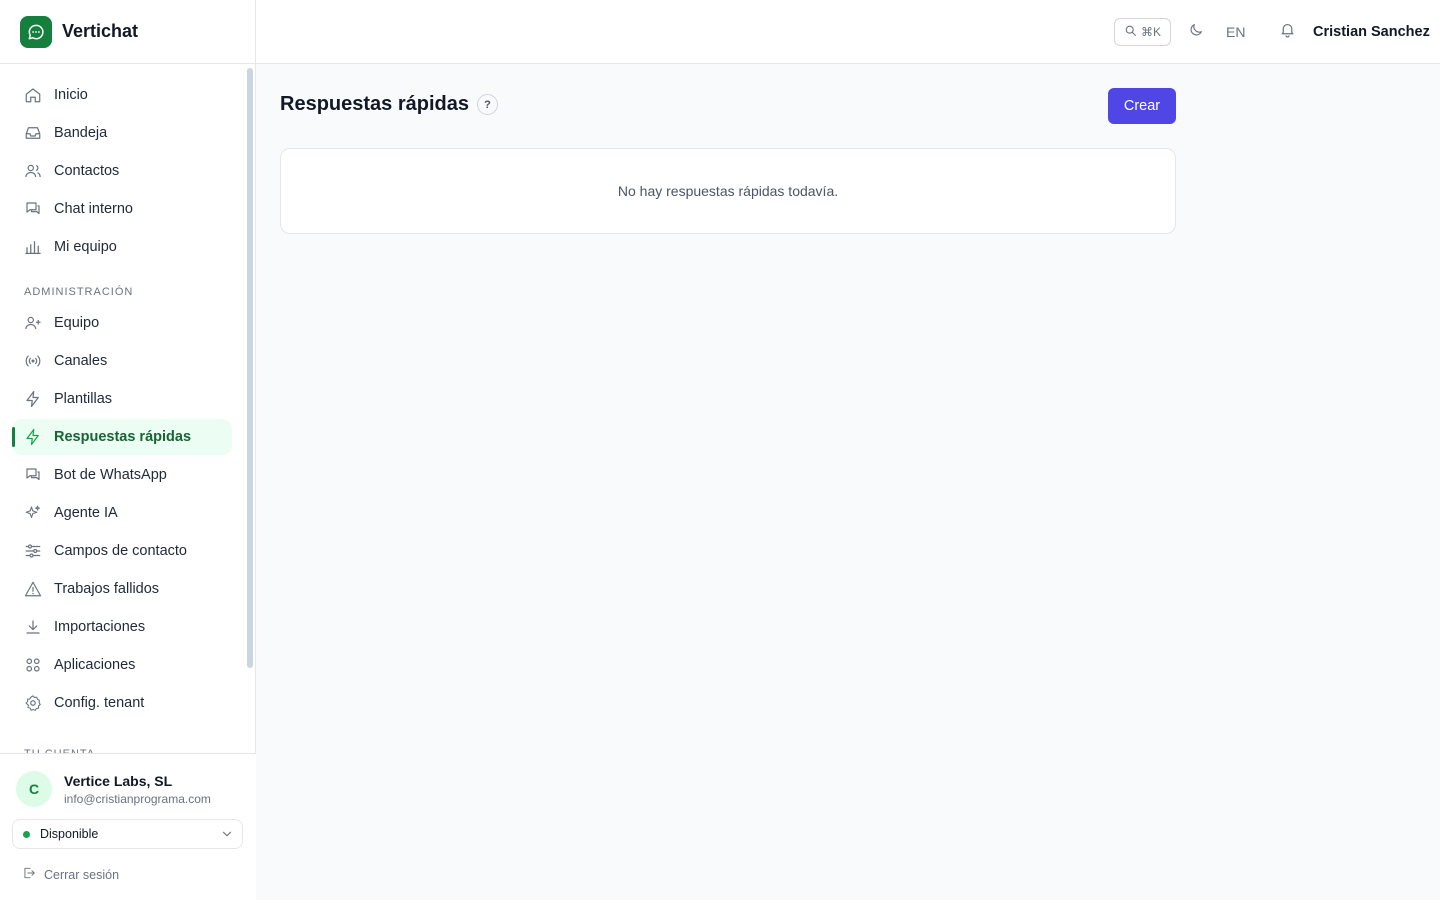 The image size is (1440, 900). Describe the element at coordinates (69, 834) in the screenshot. I see `status-label: Disponible` at that location.